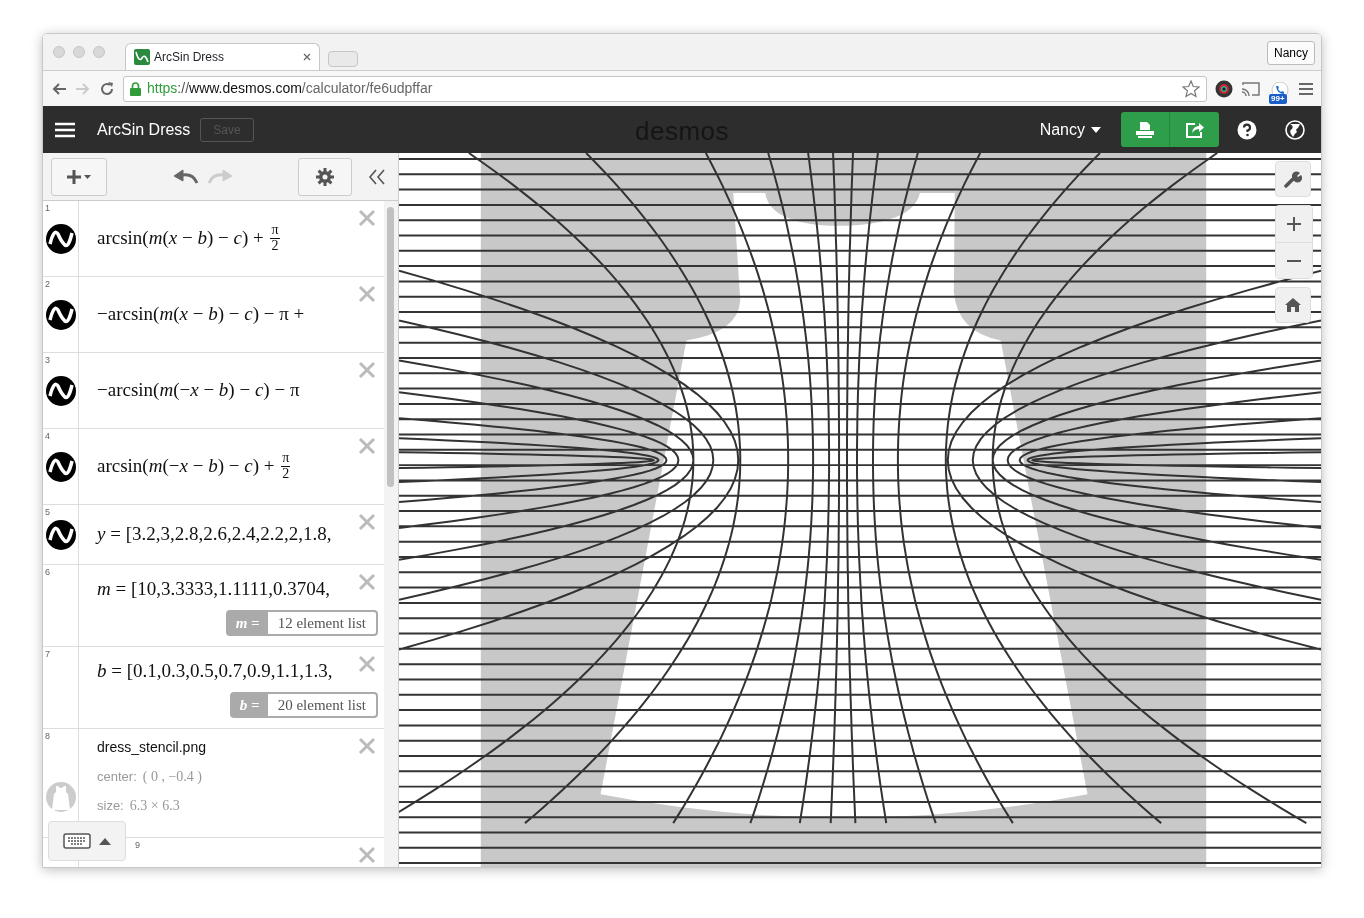  Describe the element at coordinates (303, 704) in the screenshot. I see `list-summary: b = 20 element list` at that location.